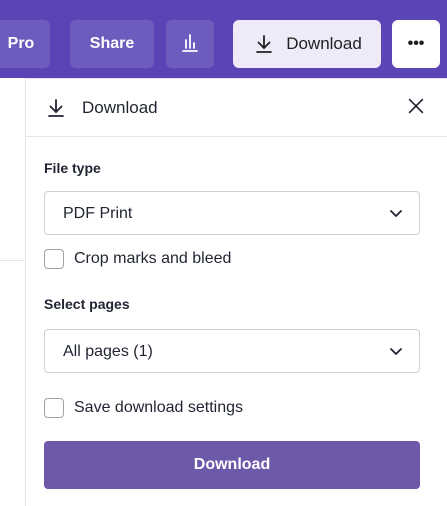  What do you see at coordinates (232, 213) in the screenshot?
I see `file-type-select: PDF Print` at bounding box center [232, 213].